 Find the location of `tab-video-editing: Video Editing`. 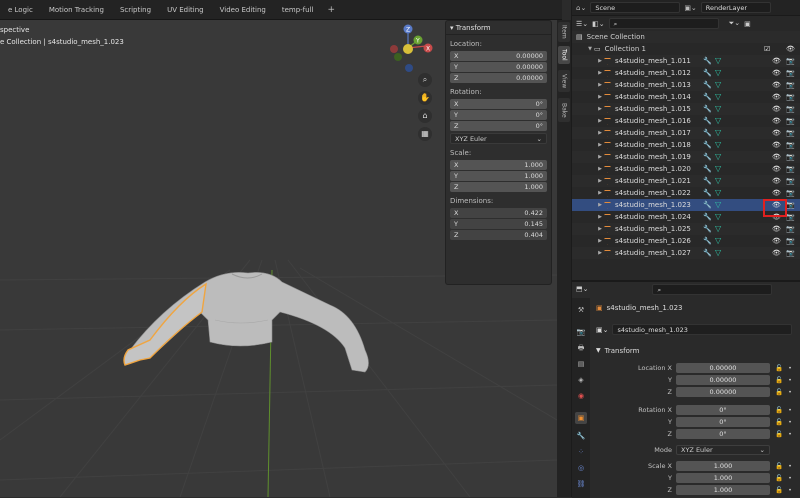

tab-video-editing: Video Editing is located at coordinates (243, 10).